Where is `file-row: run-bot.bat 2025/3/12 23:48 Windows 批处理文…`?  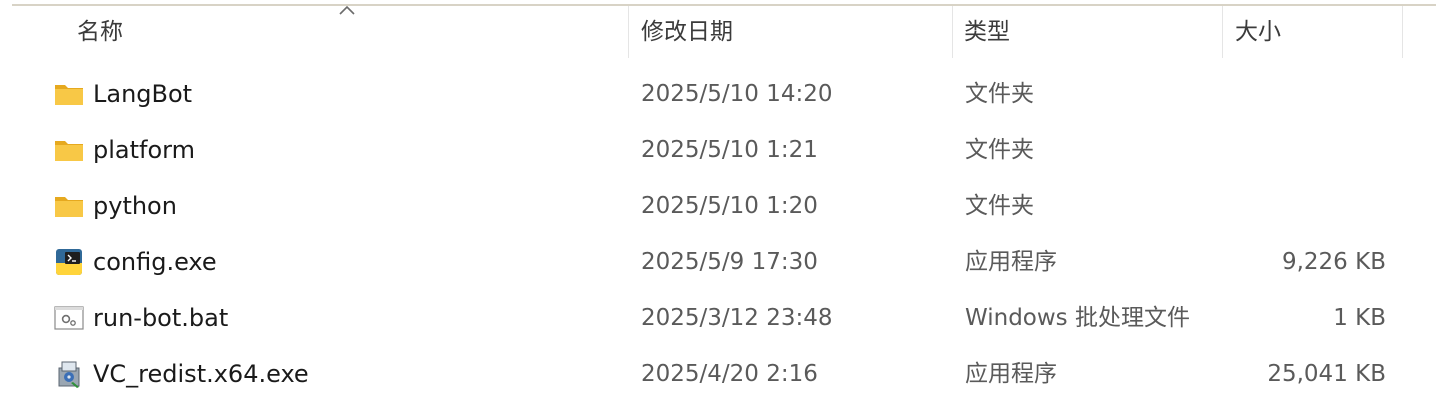 file-row: run-bot.bat 2025/3/12 23:48 Windows 批处理文… is located at coordinates (718, 318).